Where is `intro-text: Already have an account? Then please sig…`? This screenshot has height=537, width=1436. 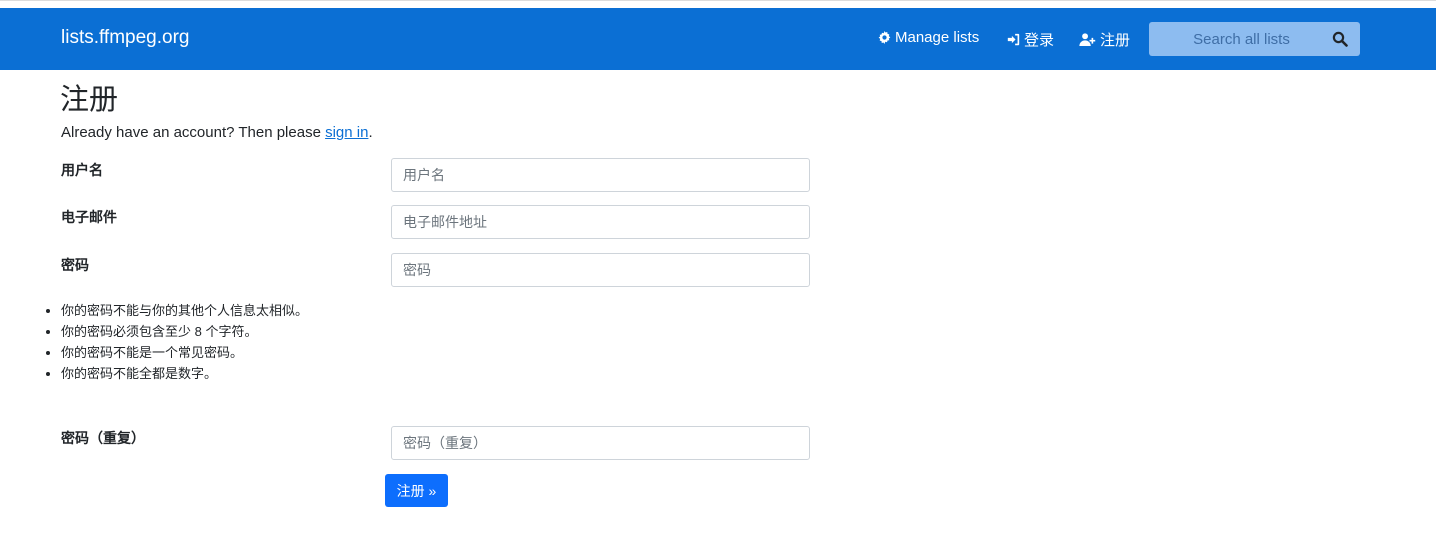
intro-text: Already have an account? Then please sig… is located at coordinates (217, 132).